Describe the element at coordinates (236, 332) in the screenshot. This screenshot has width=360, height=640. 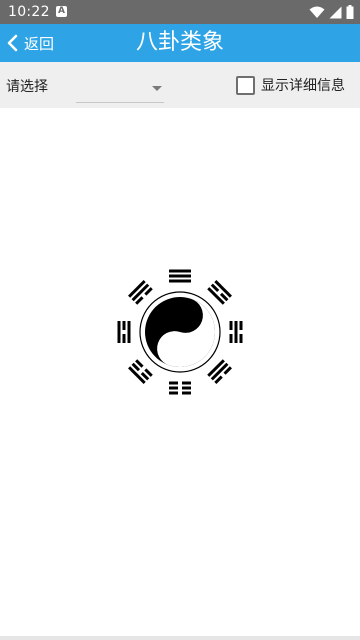
I see `trigram-right` at that location.